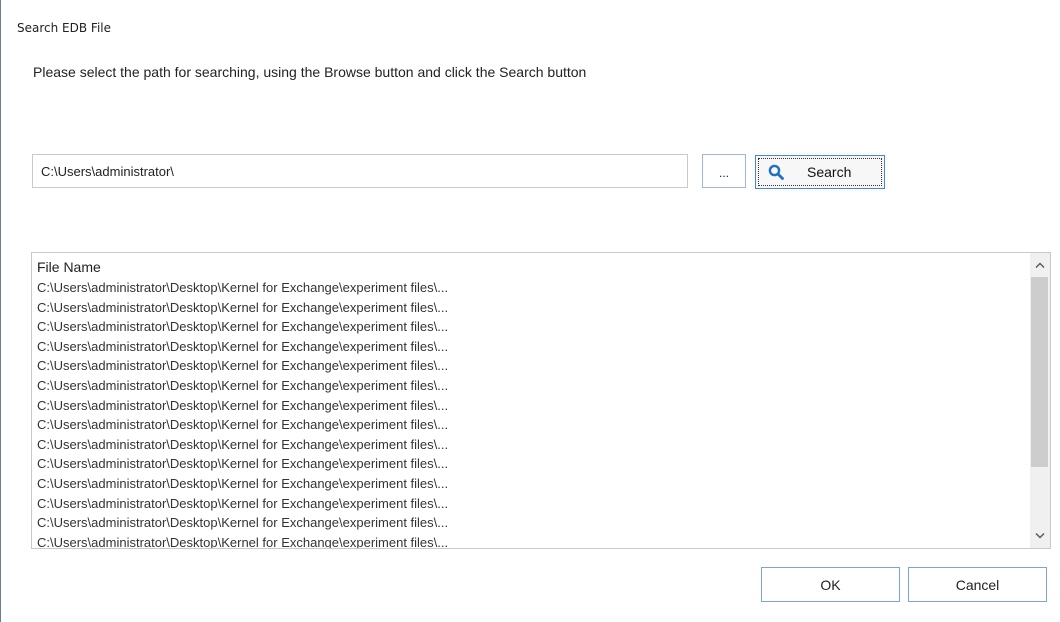 This screenshot has height=622, width=1060. I want to click on vertical-scrollbar, so click(1040, 400).